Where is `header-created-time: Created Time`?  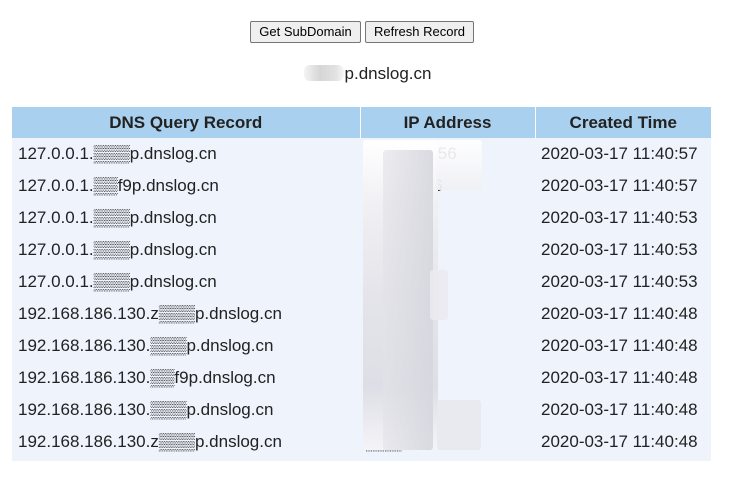
header-created-time: Created Time is located at coordinates (623, 122).